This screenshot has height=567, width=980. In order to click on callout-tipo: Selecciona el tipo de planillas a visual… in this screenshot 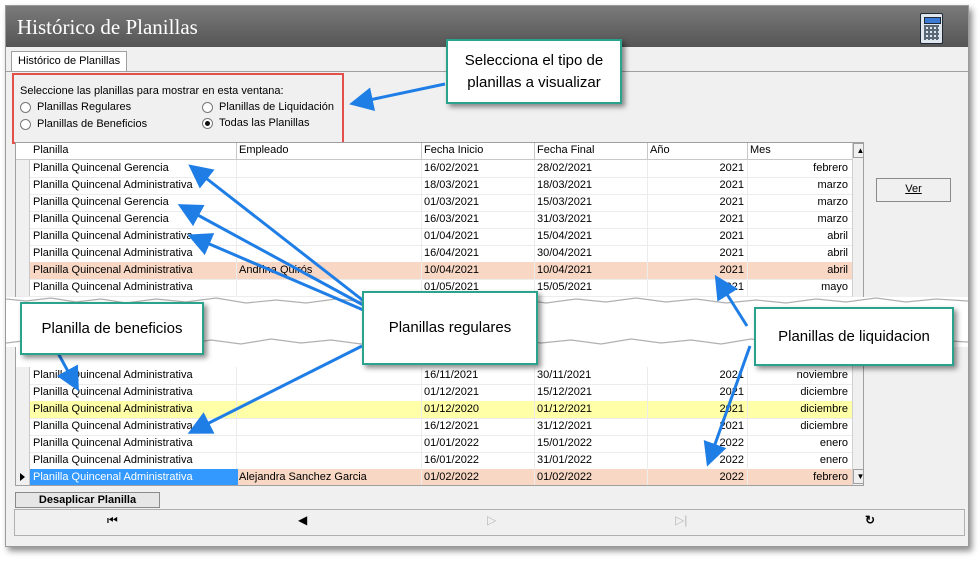, I will do `click(534, 71)`.